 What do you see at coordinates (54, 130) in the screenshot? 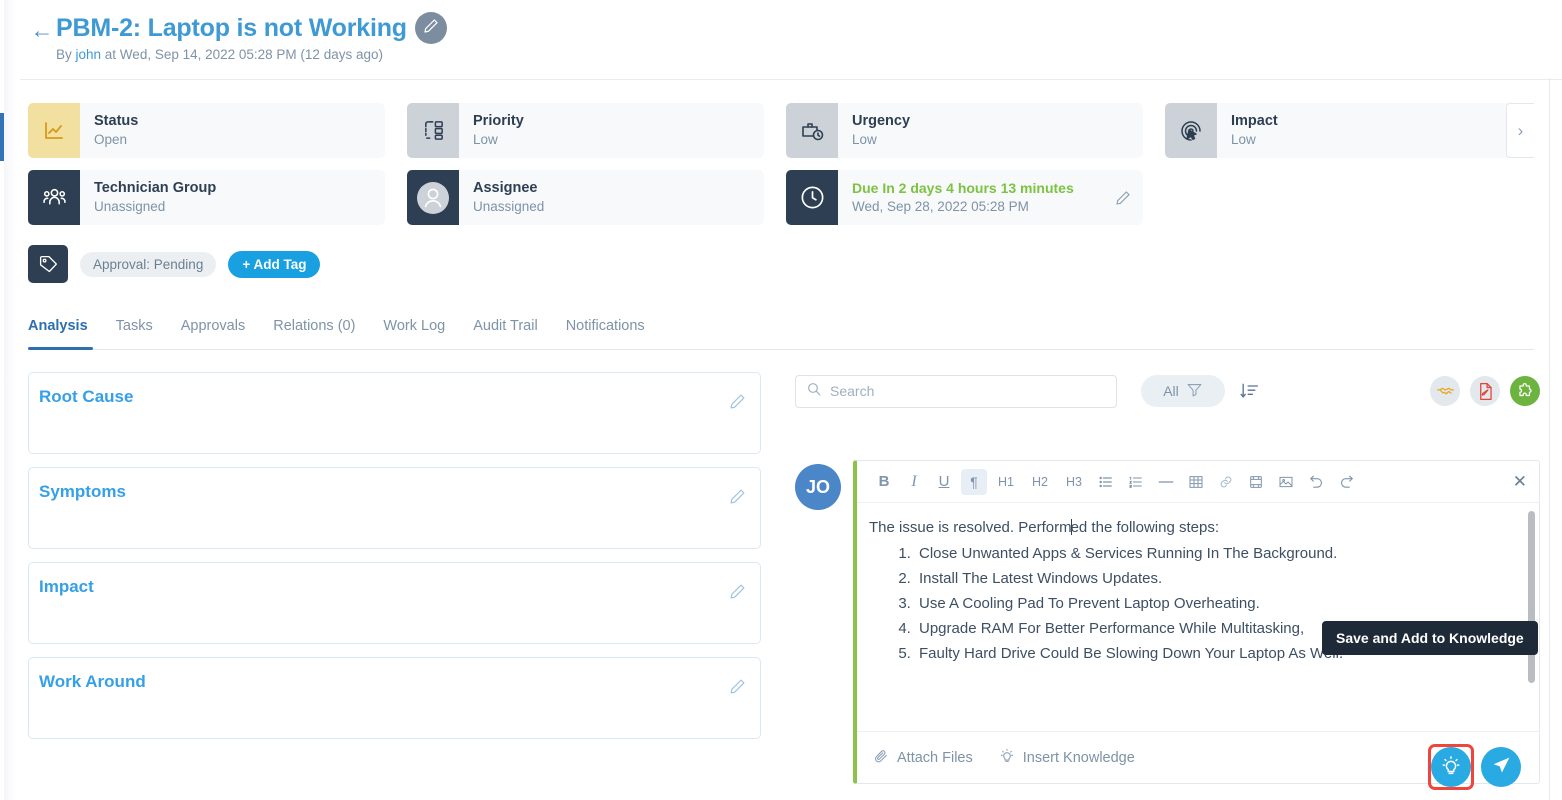
I see `chart-line-icon` at bounding box center [54, 130].